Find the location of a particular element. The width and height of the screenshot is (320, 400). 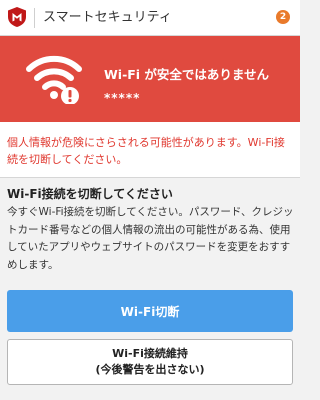

notification-badge: 2 is located at coordinates (283, 17).